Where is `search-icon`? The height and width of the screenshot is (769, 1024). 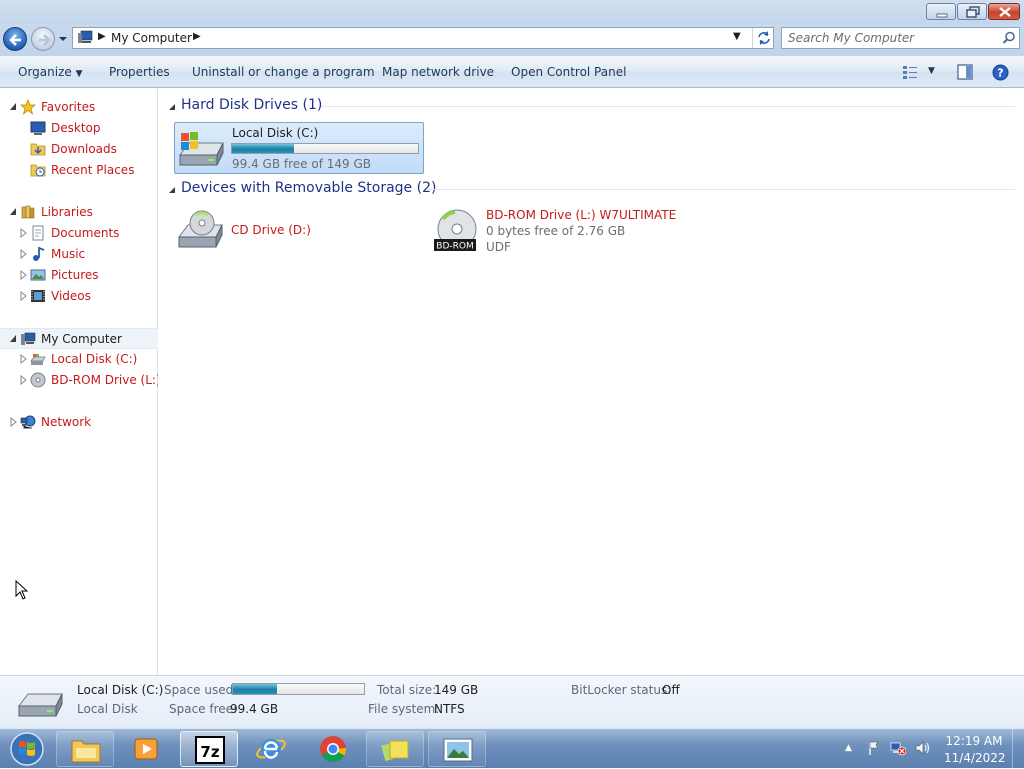 search-icon is located at coordinates (1009, 38).